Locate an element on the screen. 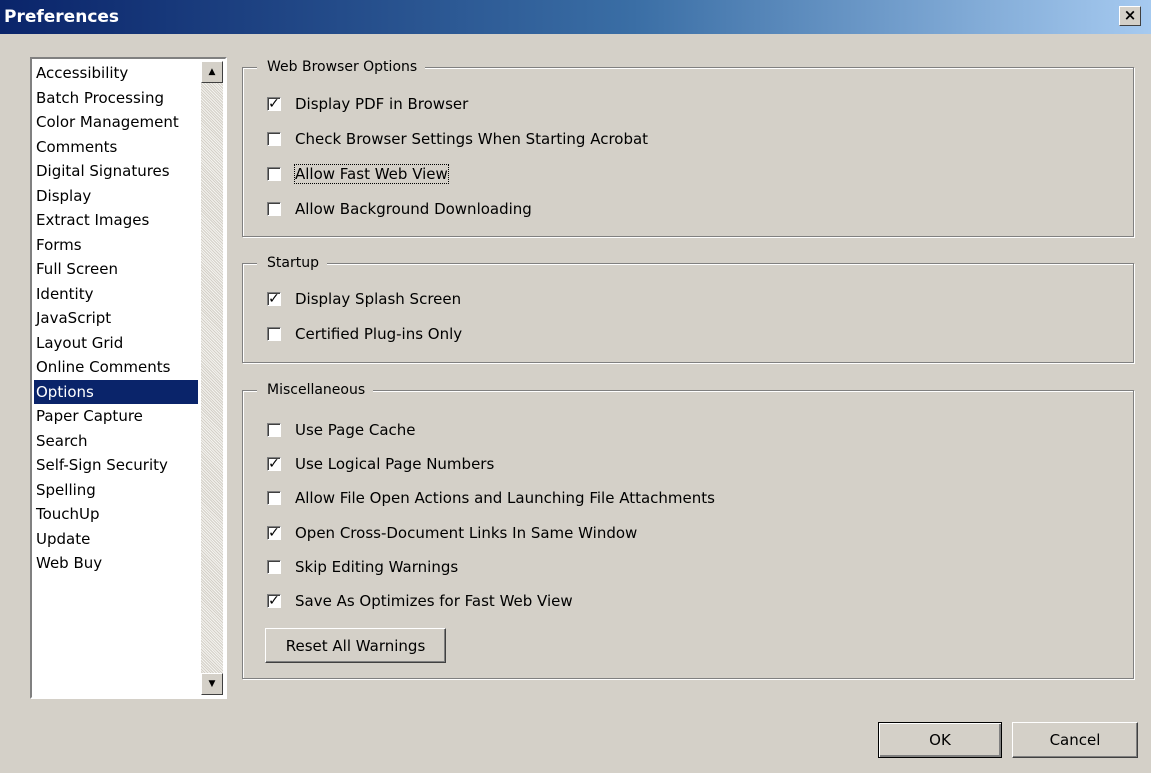 Image resolution: width=1151 pixels, height=773 pixels. option-use-page-cache: Use Page Cache is located at coordinates (341, 430).